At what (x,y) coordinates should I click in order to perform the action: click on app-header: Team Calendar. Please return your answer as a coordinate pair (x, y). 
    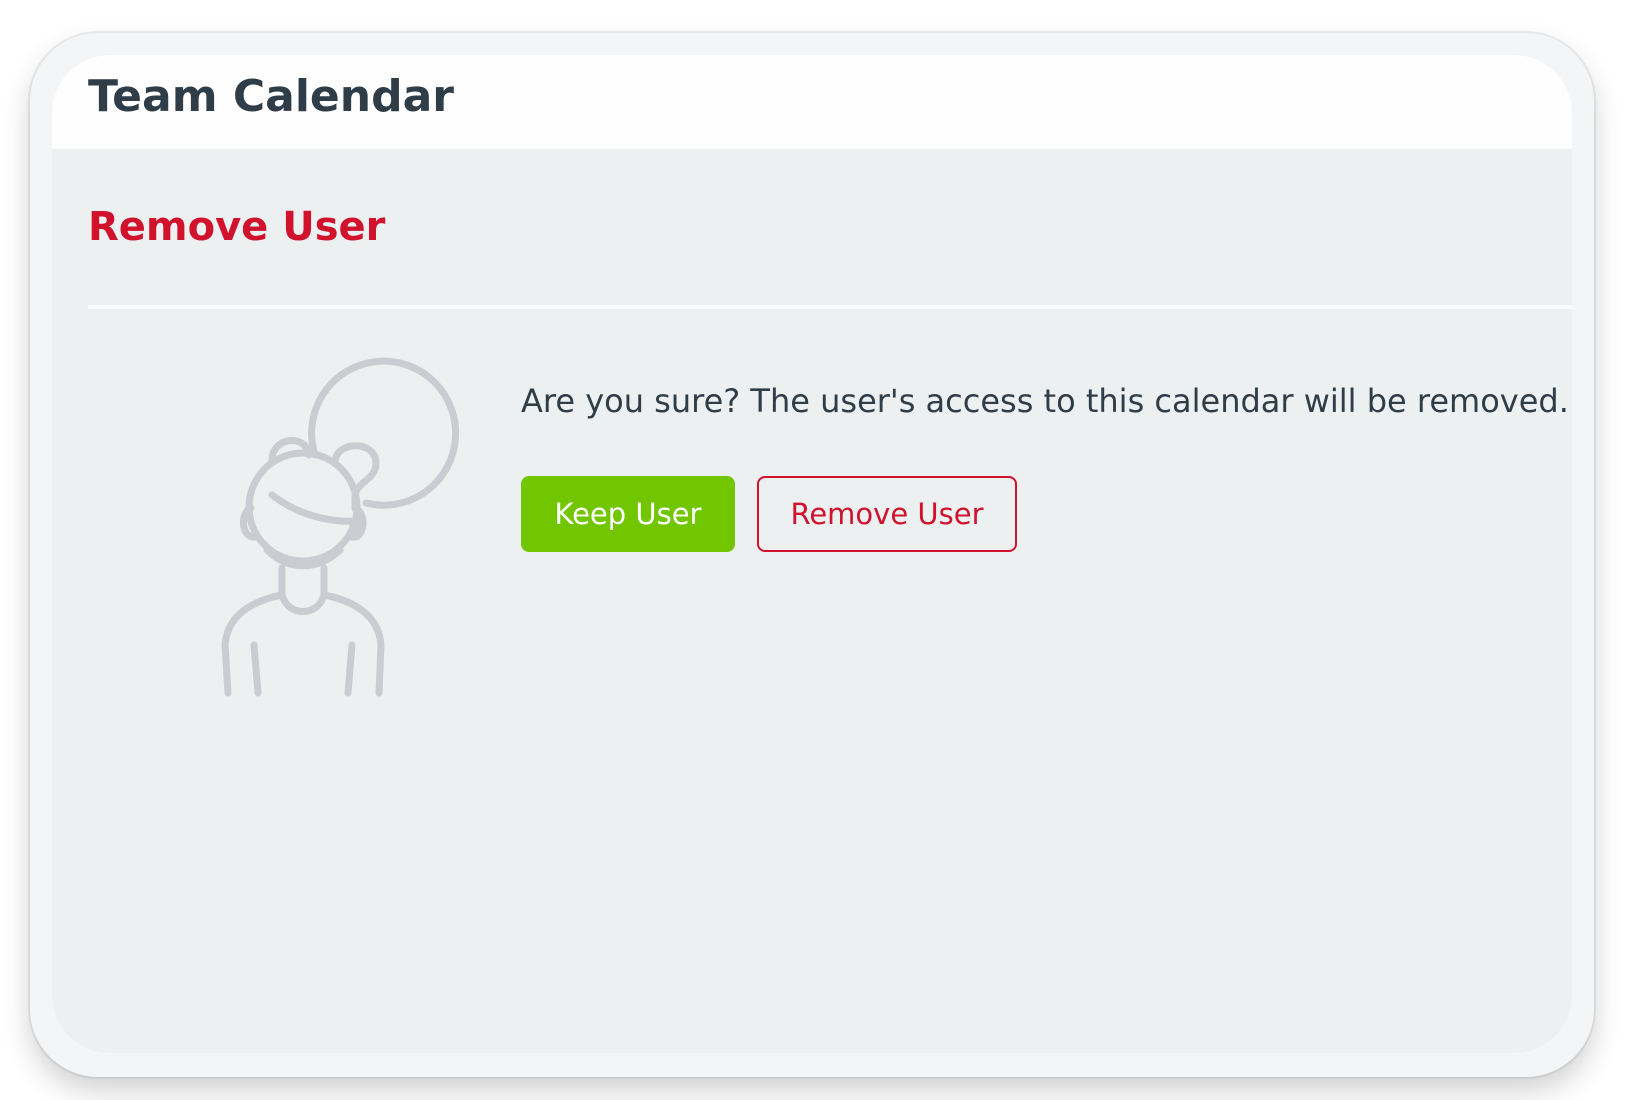
    Looking at the image, I should click on (812, 102).